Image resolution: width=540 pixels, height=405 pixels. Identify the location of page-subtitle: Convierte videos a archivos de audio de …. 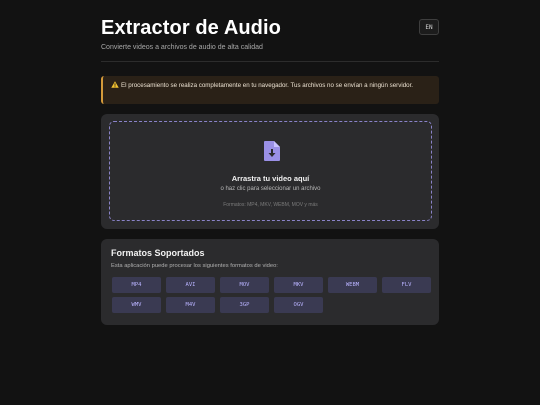
(182, 47).